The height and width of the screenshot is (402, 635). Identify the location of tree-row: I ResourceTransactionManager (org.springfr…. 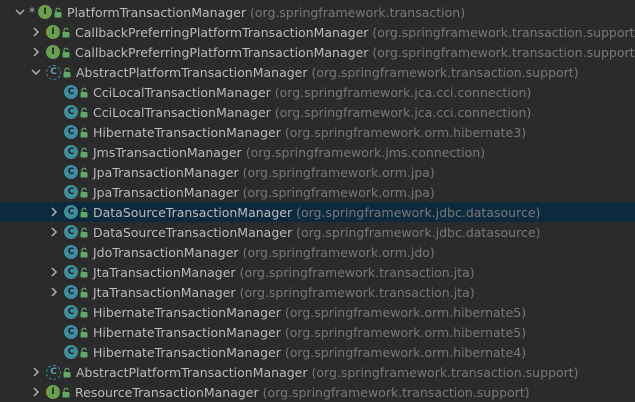
(317, 392).